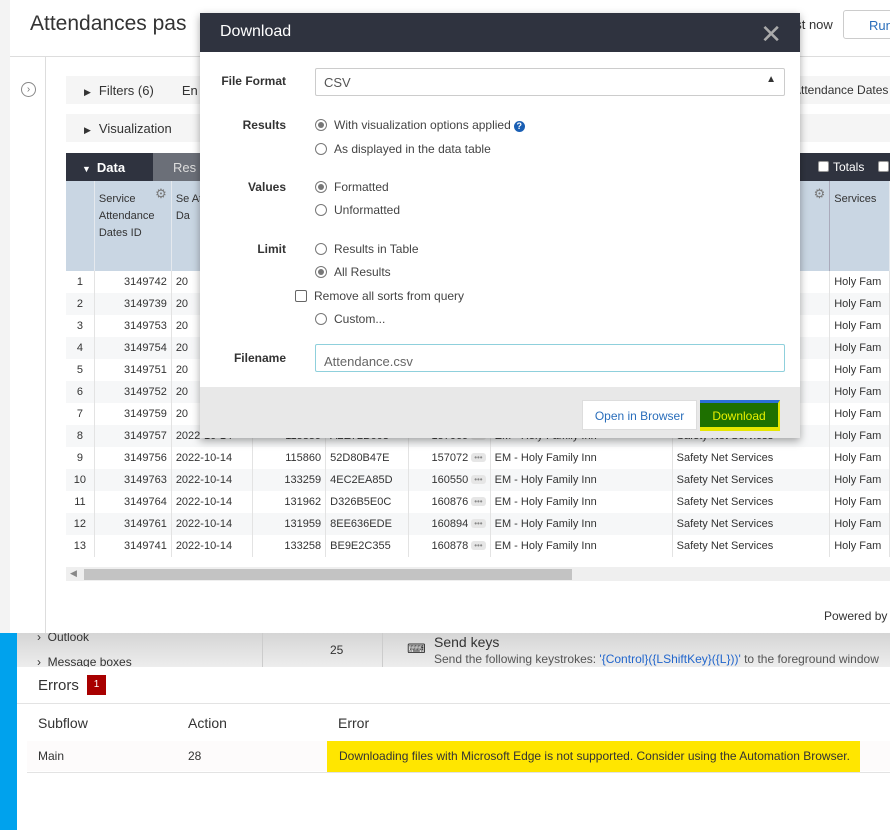  What do you see at coordinates (859, 226) in the screenshot?
I see `column-header: Services` at bounding box center [859, 226].